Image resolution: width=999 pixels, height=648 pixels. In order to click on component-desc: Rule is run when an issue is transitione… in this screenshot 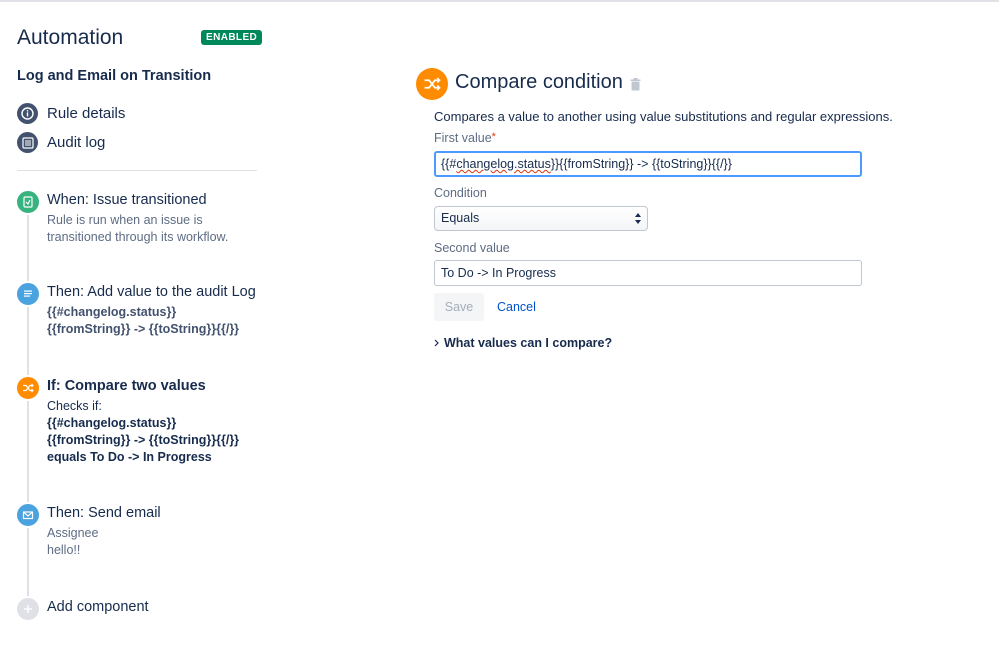, I will do `click(138, 228)`.